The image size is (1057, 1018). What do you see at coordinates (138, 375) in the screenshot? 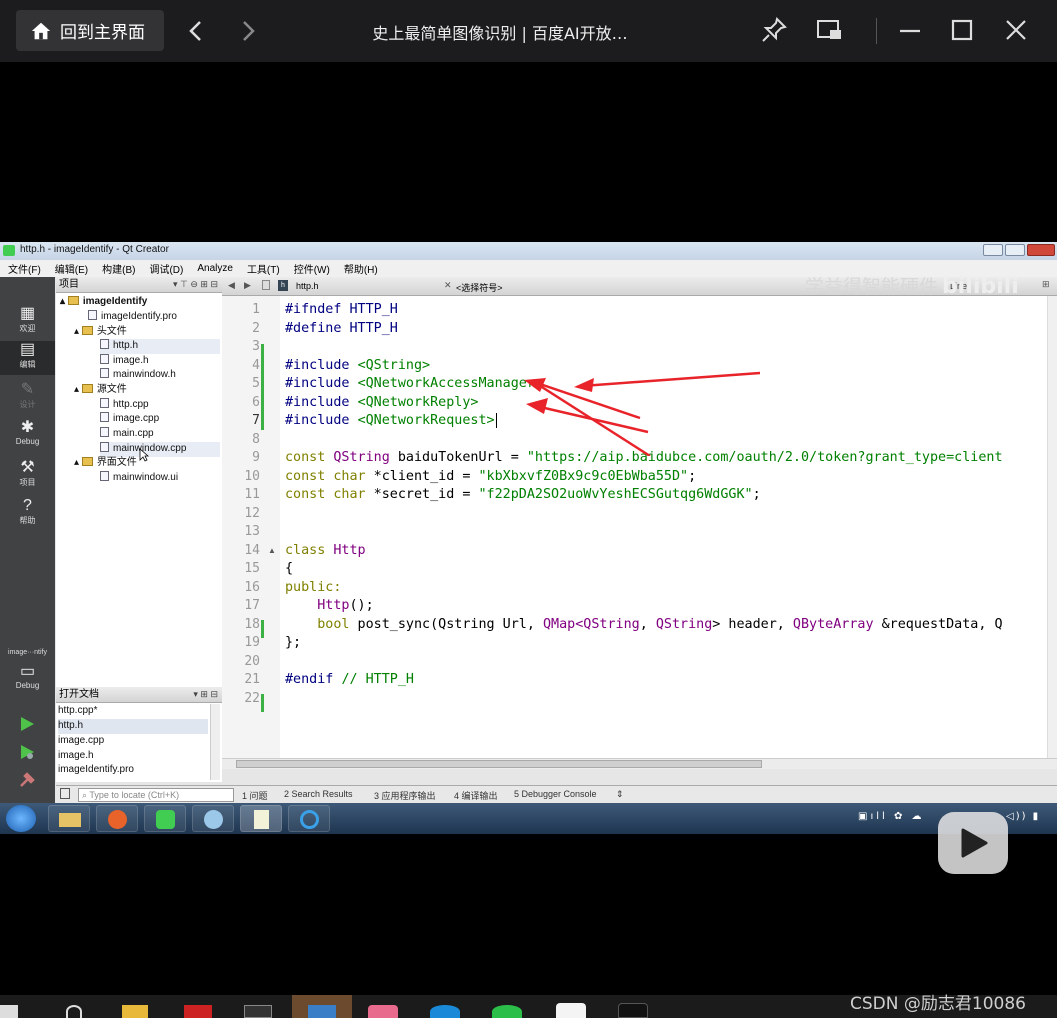
I see `tree-file: mainwindow.h` at bounding box center [138, 375].